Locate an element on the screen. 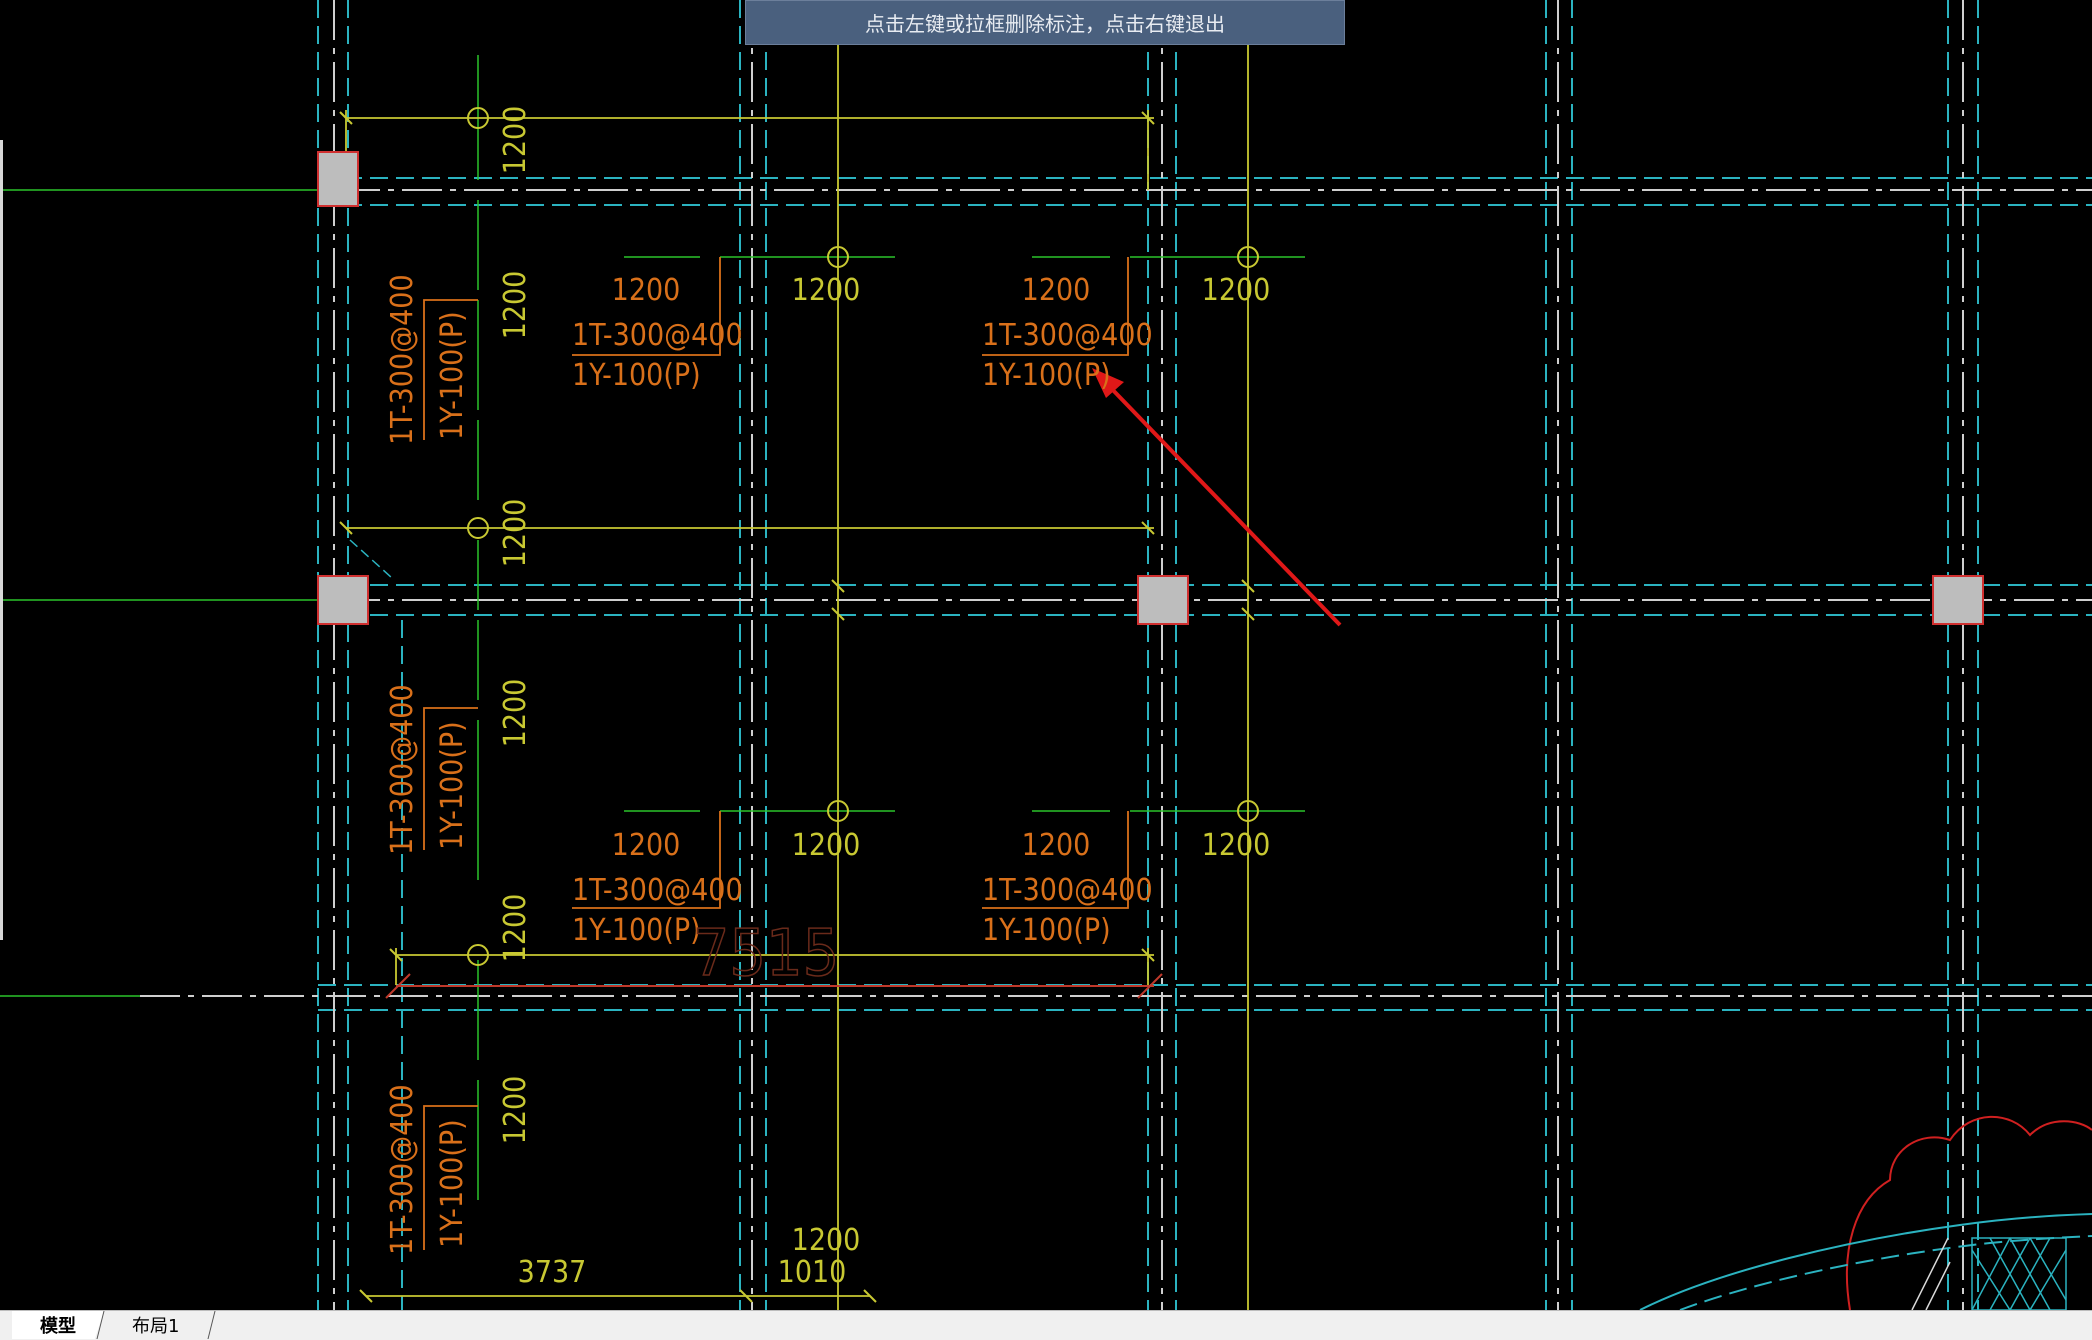 This screenshot has width=2092, height=1340. left-panel-edge is located at coordinates (1, 540).